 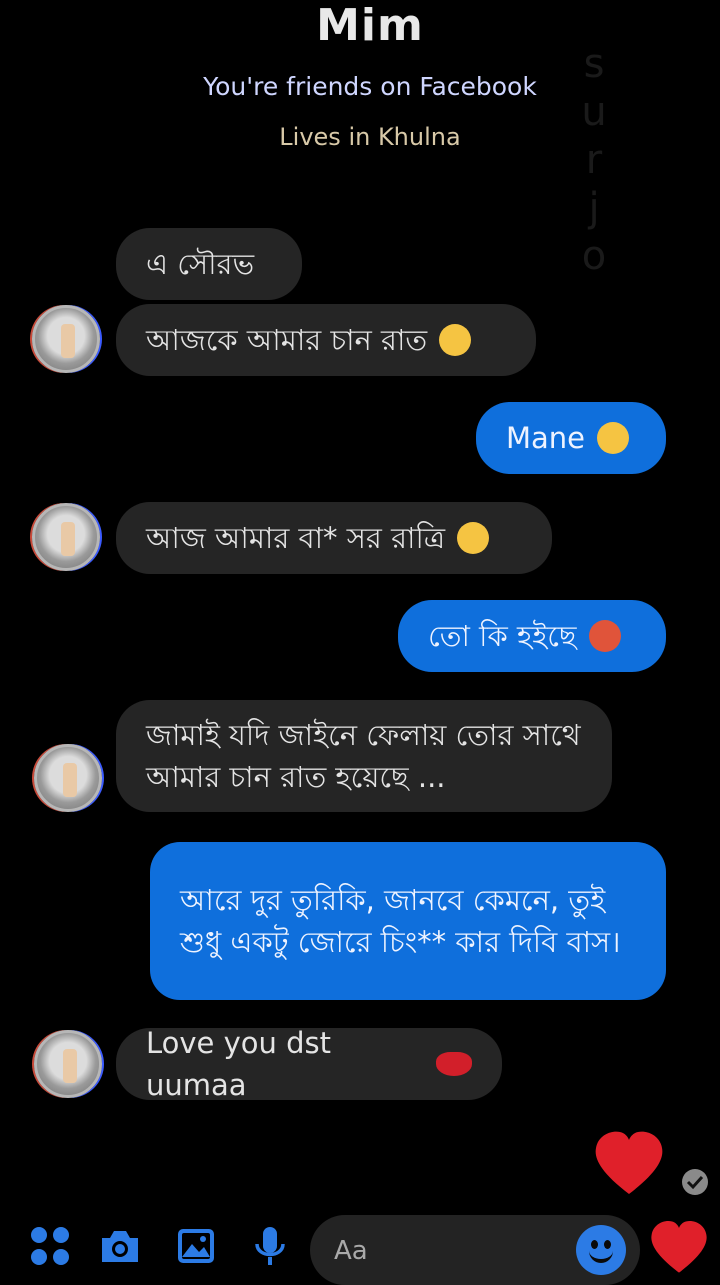 I want to click on outgoing-message: তো কি হইছে, so click(x=532, y=636).